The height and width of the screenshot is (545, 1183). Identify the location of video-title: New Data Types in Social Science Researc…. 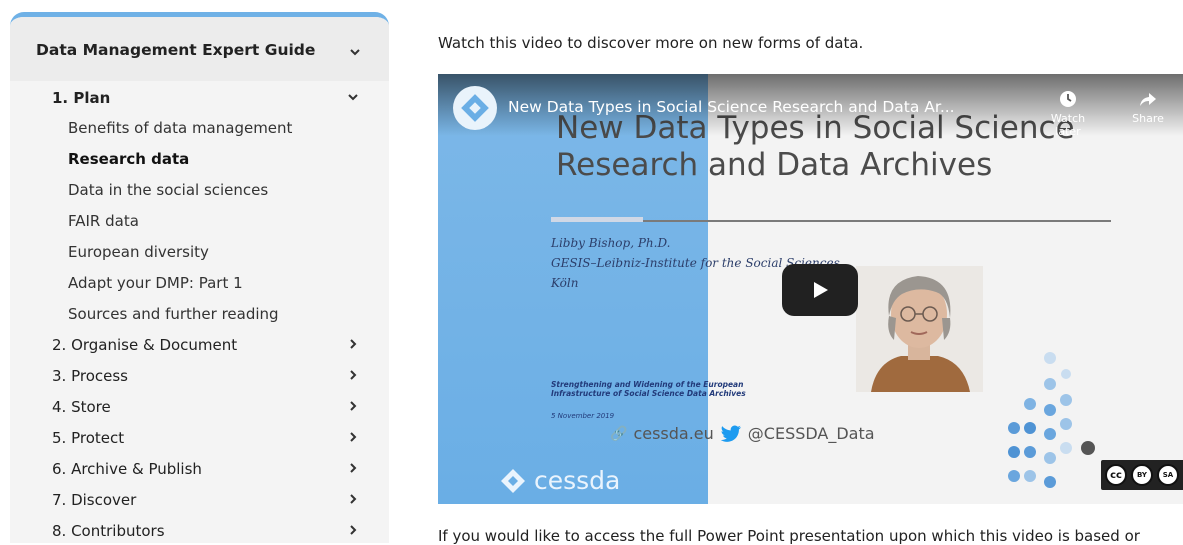
(731, 107).